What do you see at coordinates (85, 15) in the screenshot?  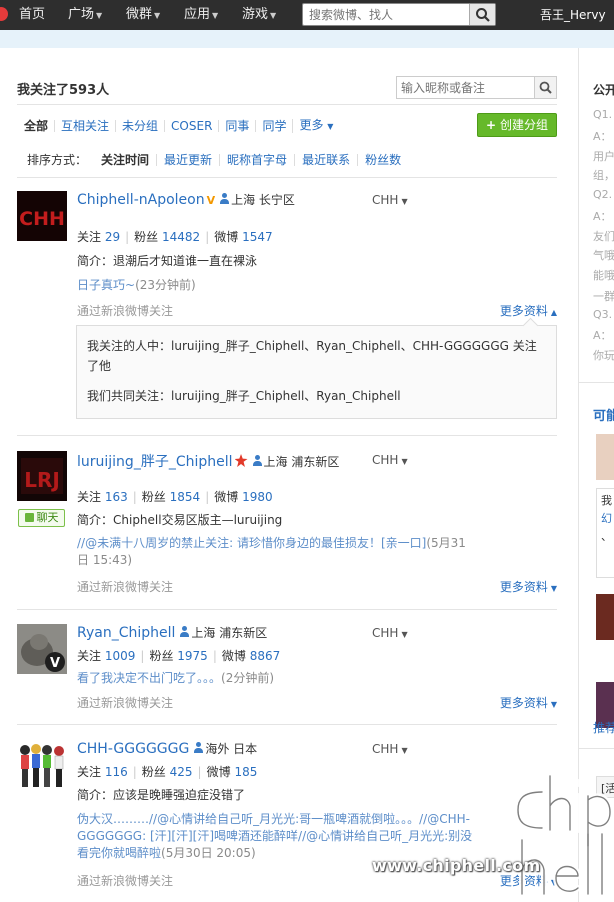 I see `nav-square: 广场 ▼` at bounding box center [85, 15].